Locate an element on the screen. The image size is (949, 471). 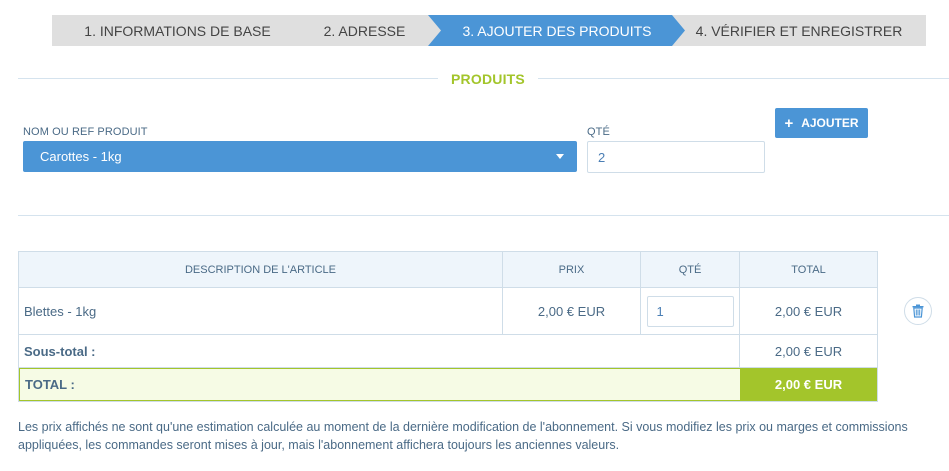
row-total: 2,00 € EUR is located at coordinates (808, 311).